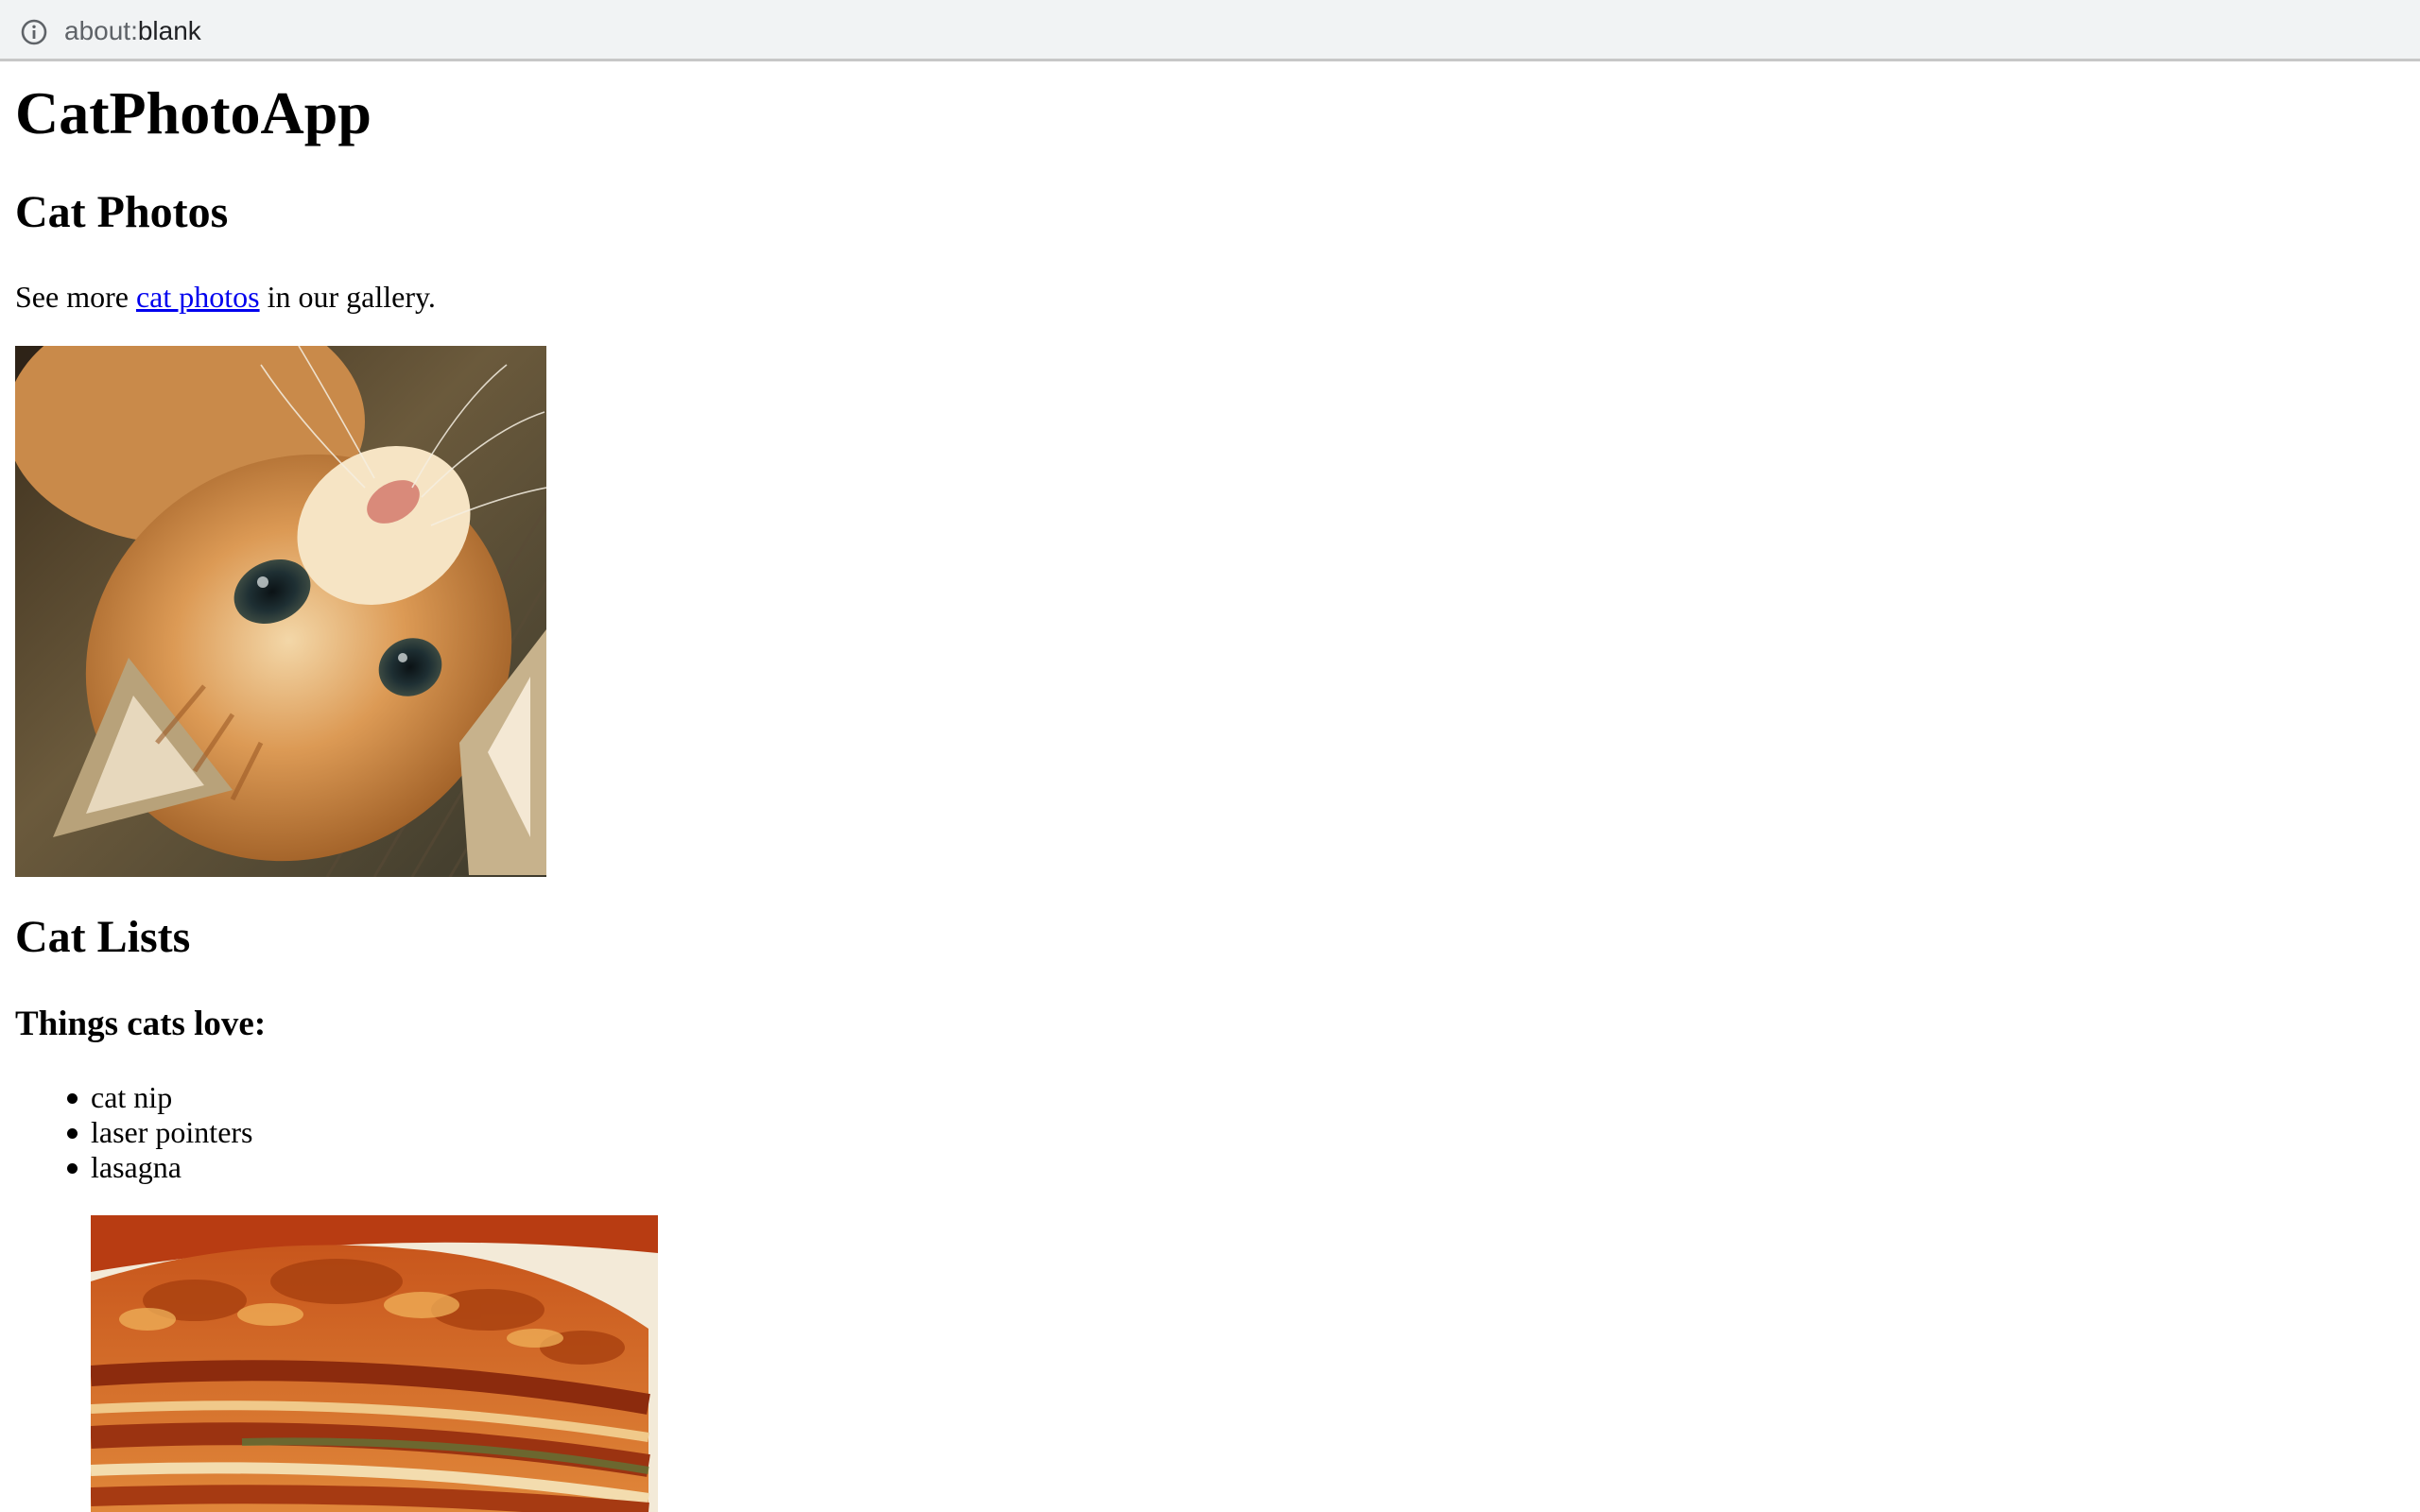 This screenshot has height=1512, width=2420. I want to click on cat-photos-link: cat photos, so click(198, 297).